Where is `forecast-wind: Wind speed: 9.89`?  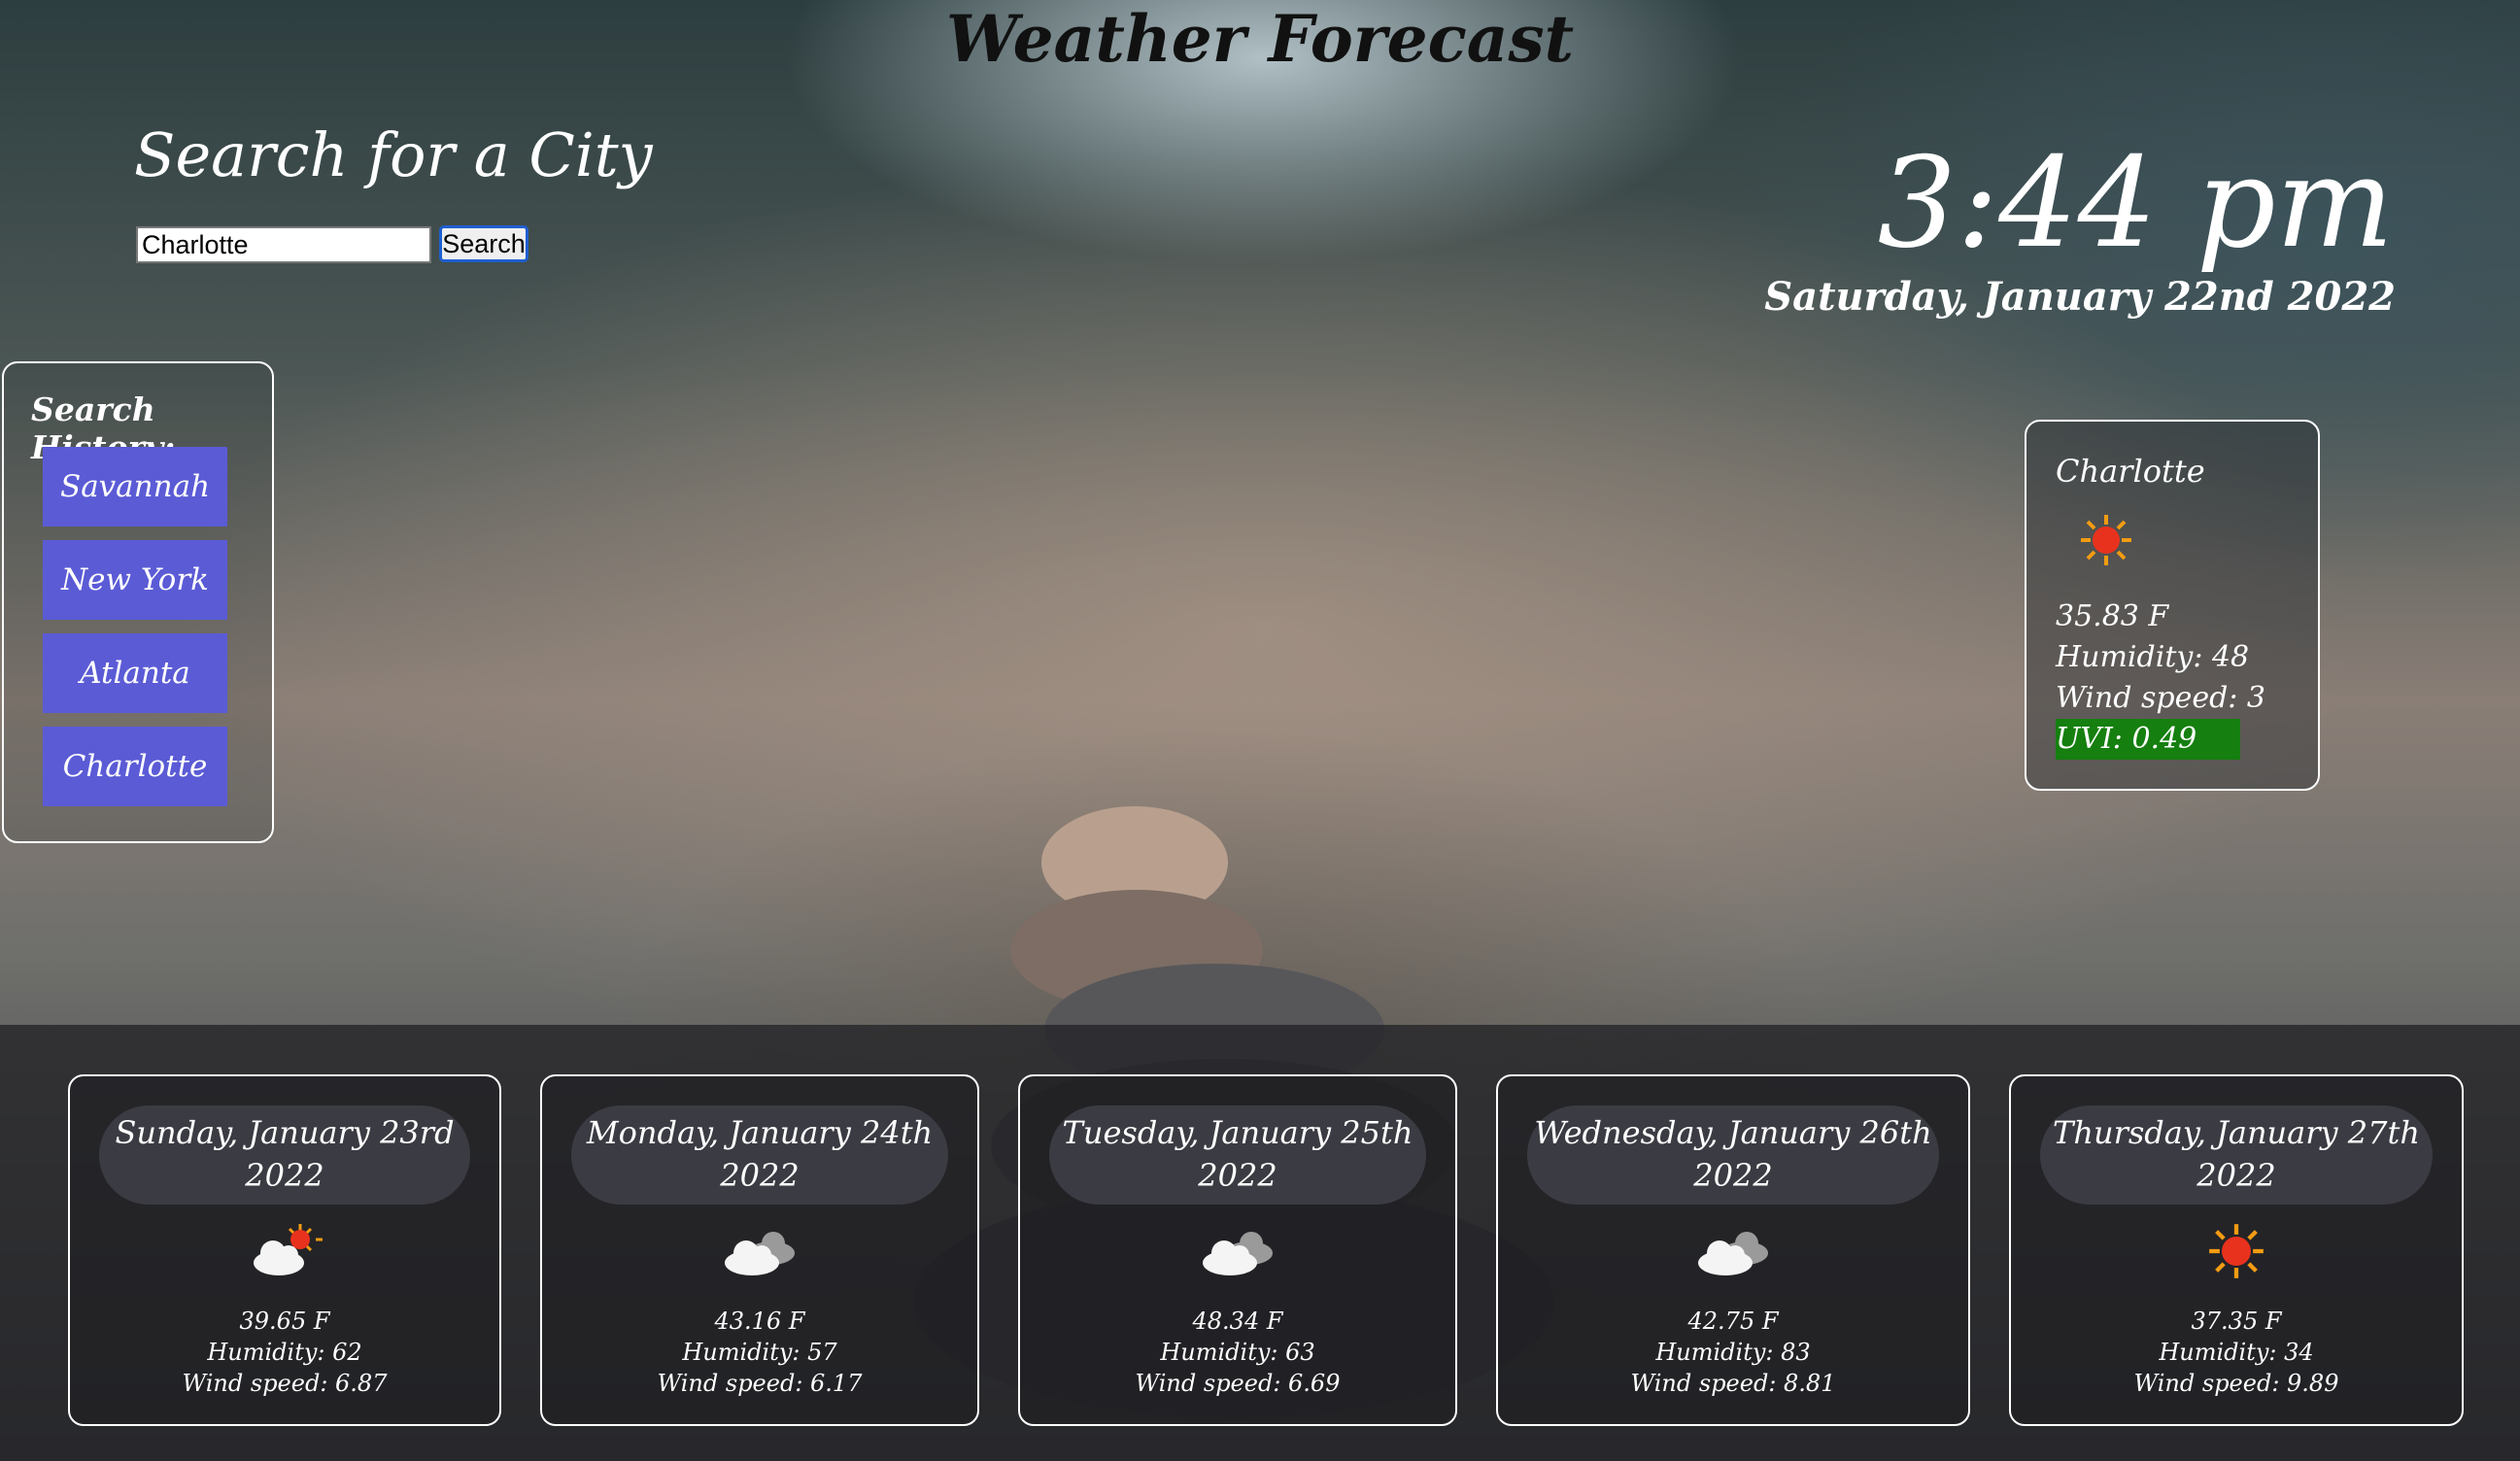
forecast-wind: Wind speed: 9.89 is located at coordinates (2236, 1383).